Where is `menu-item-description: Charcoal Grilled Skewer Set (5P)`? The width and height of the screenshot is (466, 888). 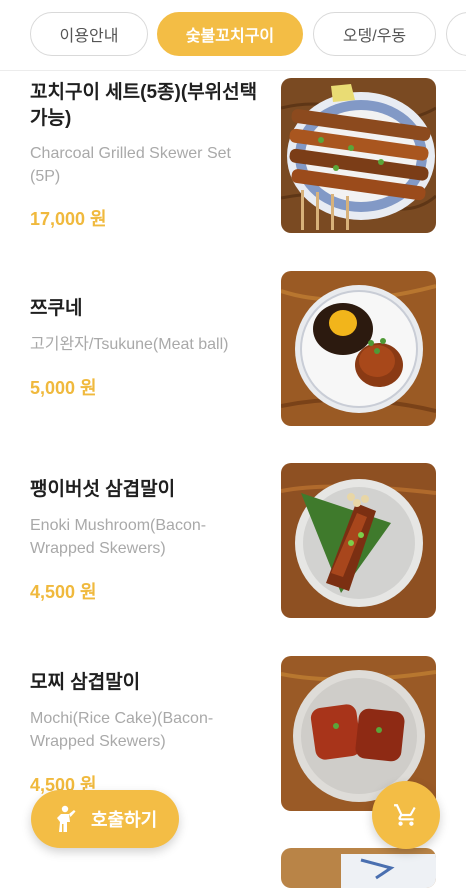 menu-item-description: Charcoal Grilled Skewer Set (5P) is located at coordinates (130, 165).